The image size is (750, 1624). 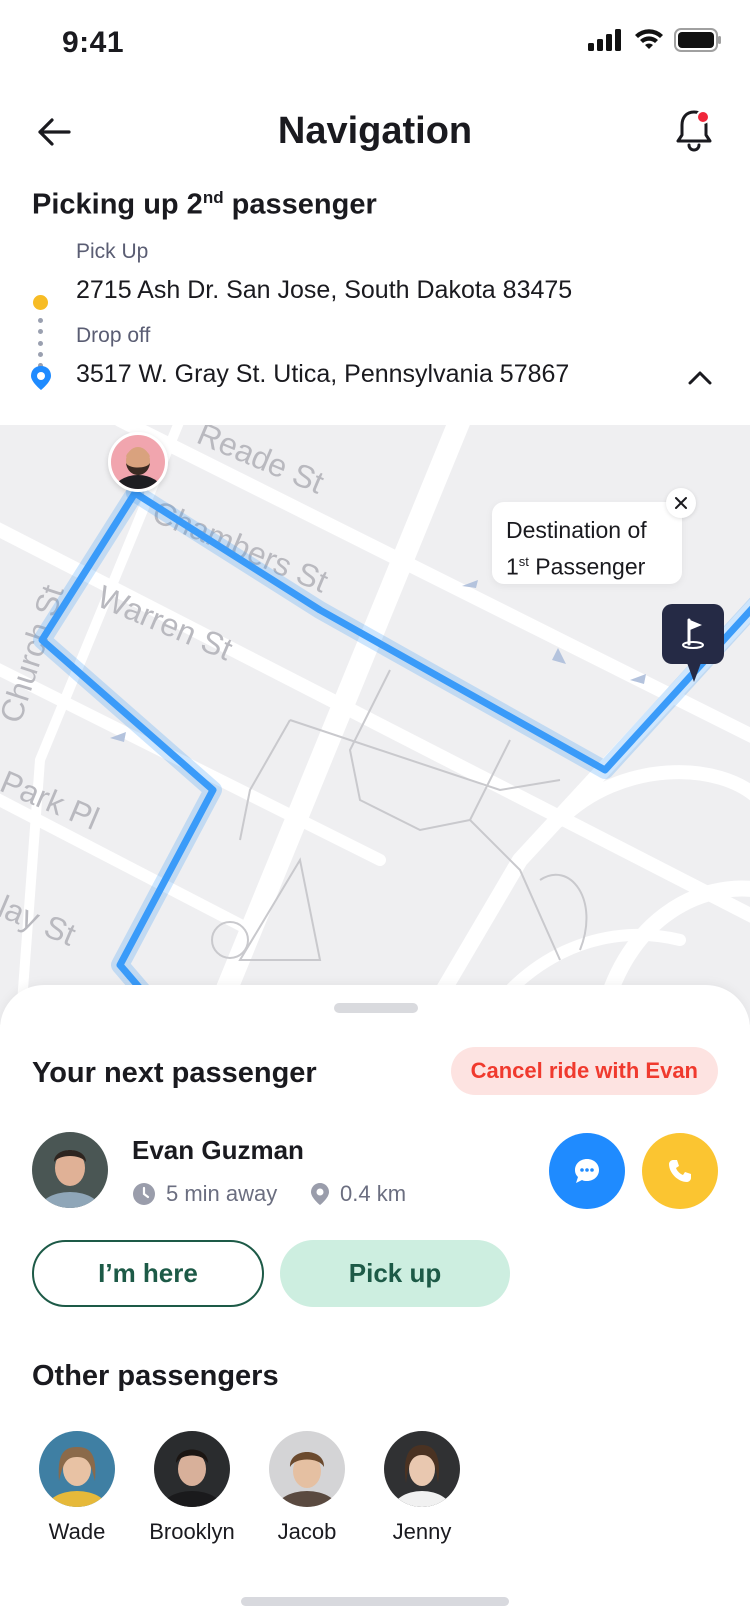 What do you see at coordinates (155, 1376) in the screenshot?
I see `other-passengers-title: Other passengers` at bounding box center [155, 1376].